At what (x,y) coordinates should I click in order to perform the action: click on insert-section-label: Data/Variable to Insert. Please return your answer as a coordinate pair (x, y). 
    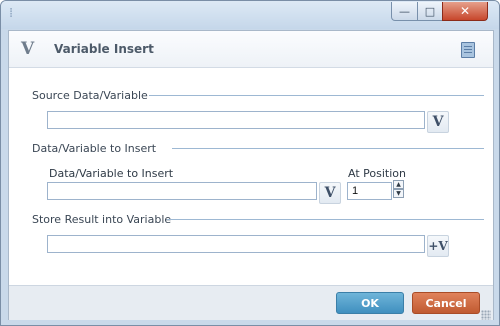
    Looking at the image, I should click on (94, 148).